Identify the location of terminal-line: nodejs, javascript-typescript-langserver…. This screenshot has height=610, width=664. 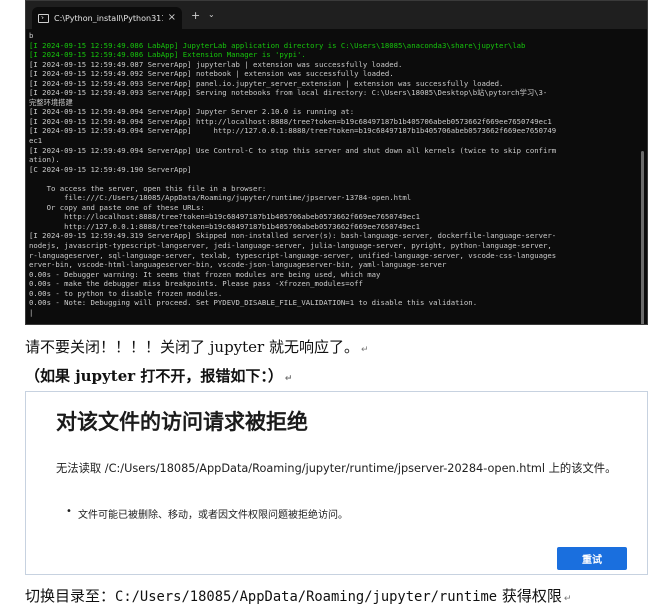
(290, 246).